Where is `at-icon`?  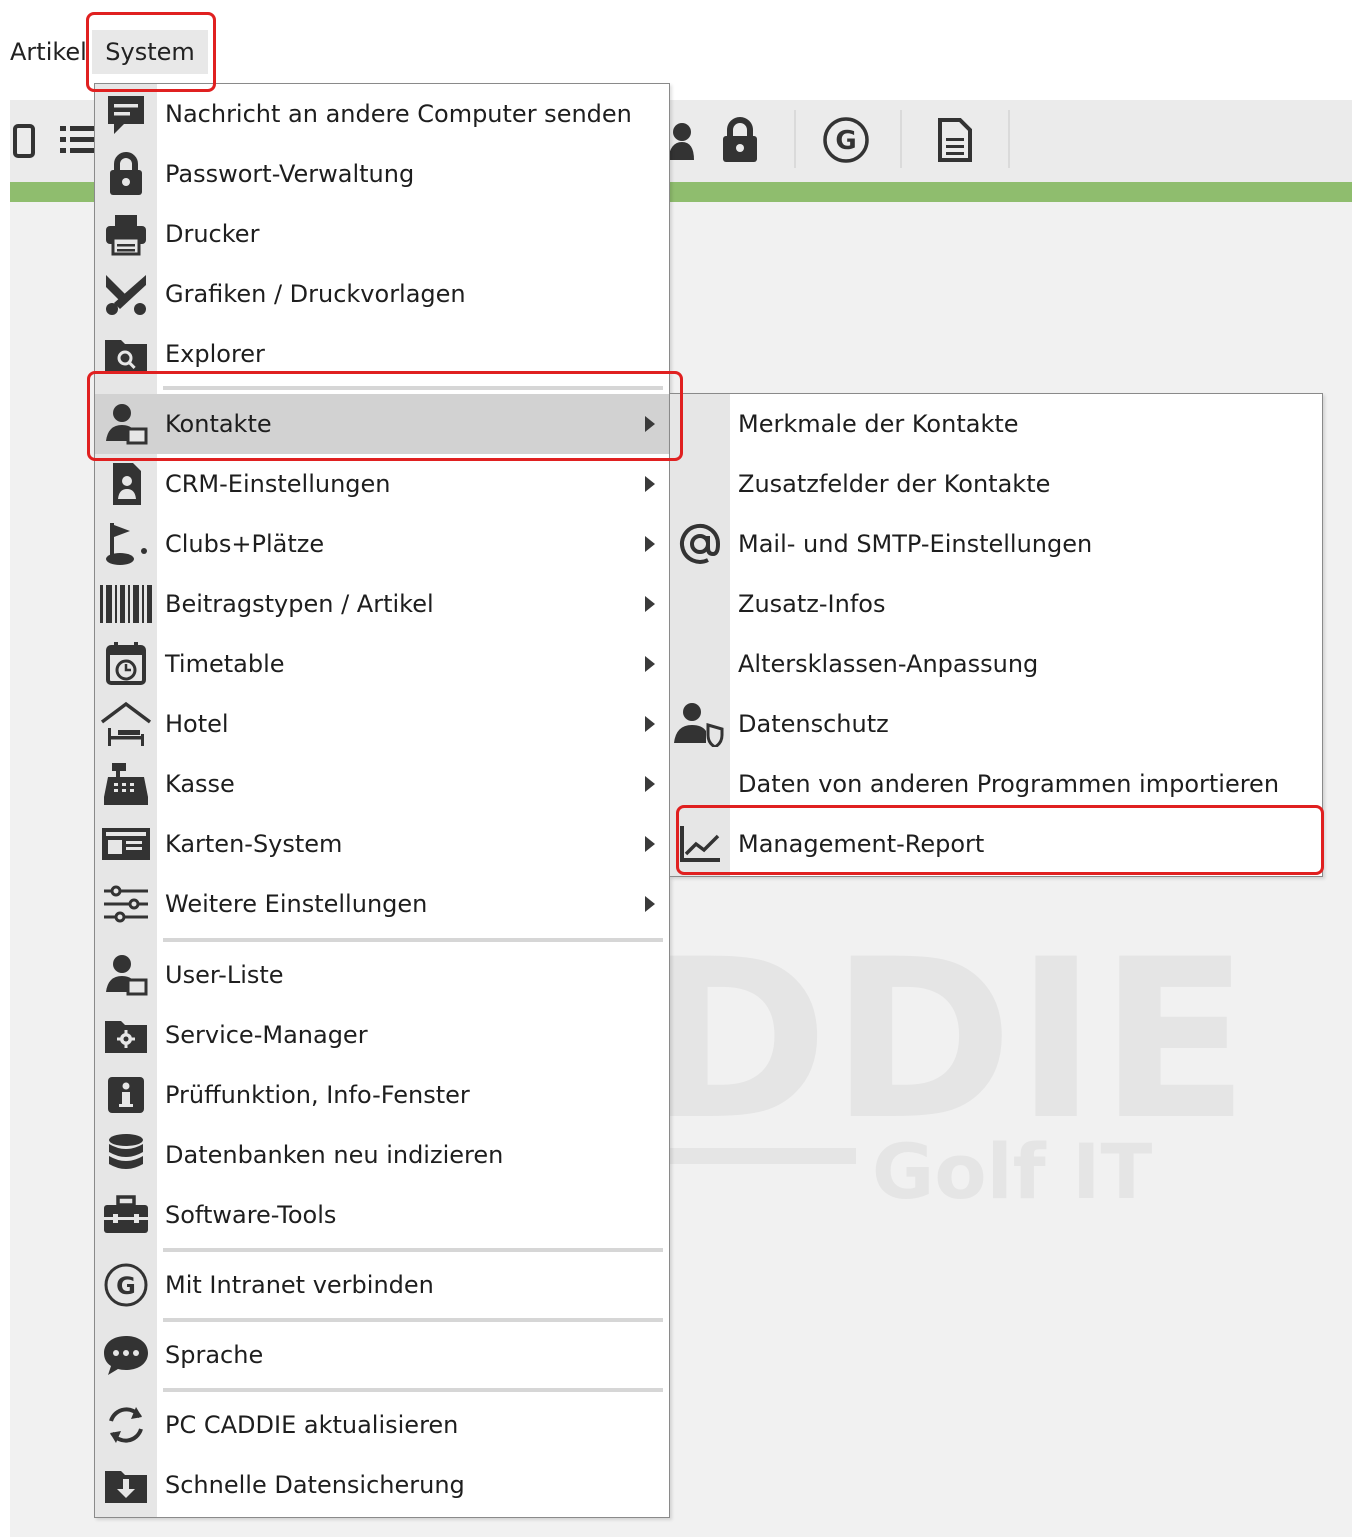
at-icon is located at coordinates (700, 544).